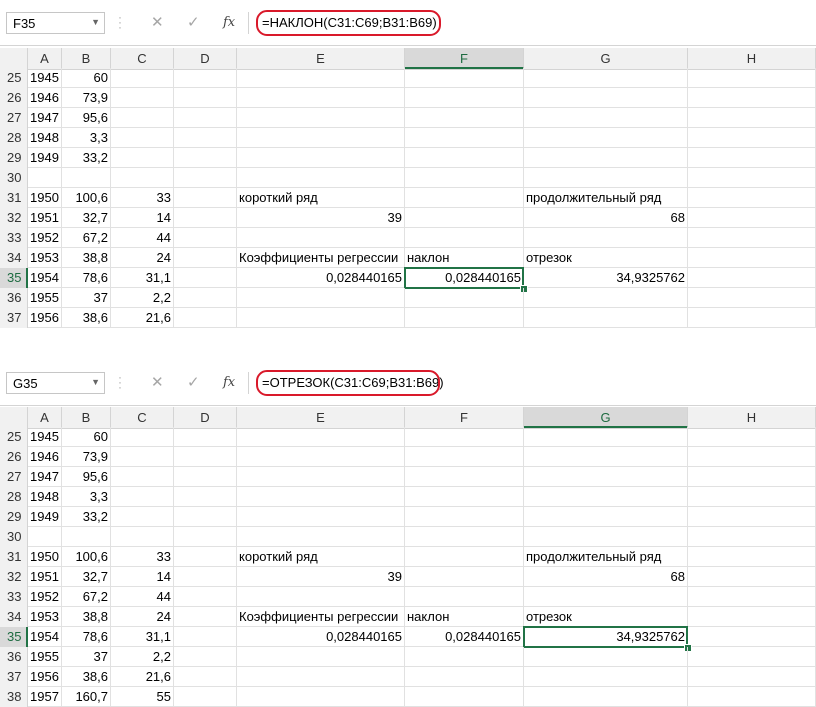  I want to click on cell-f38, so click(464, 697).